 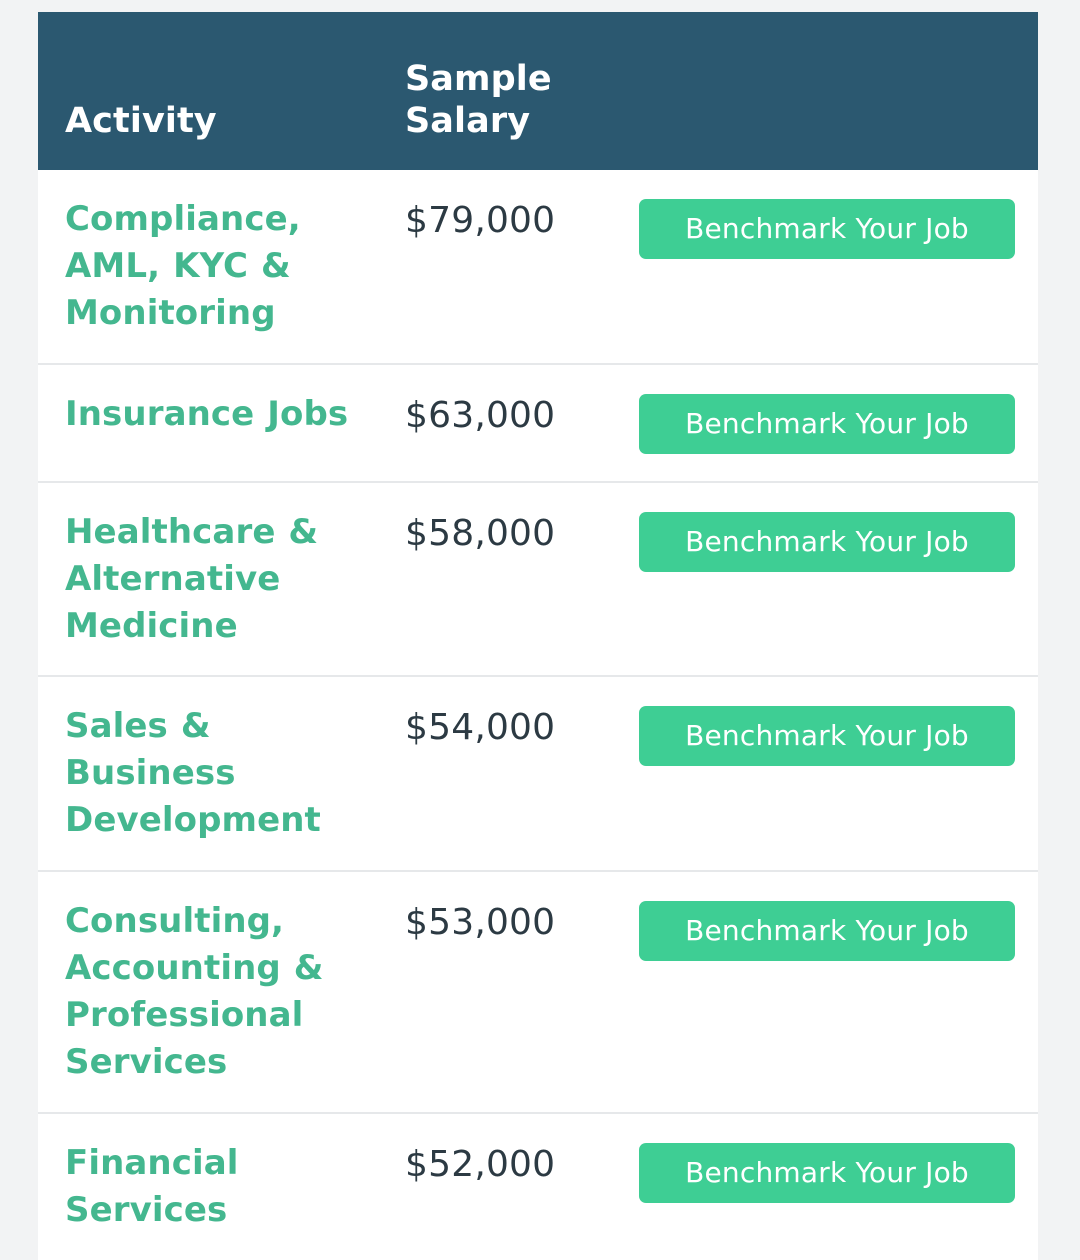 I want to click on activity-label: Financial Services, so click(x=152, y=1186).